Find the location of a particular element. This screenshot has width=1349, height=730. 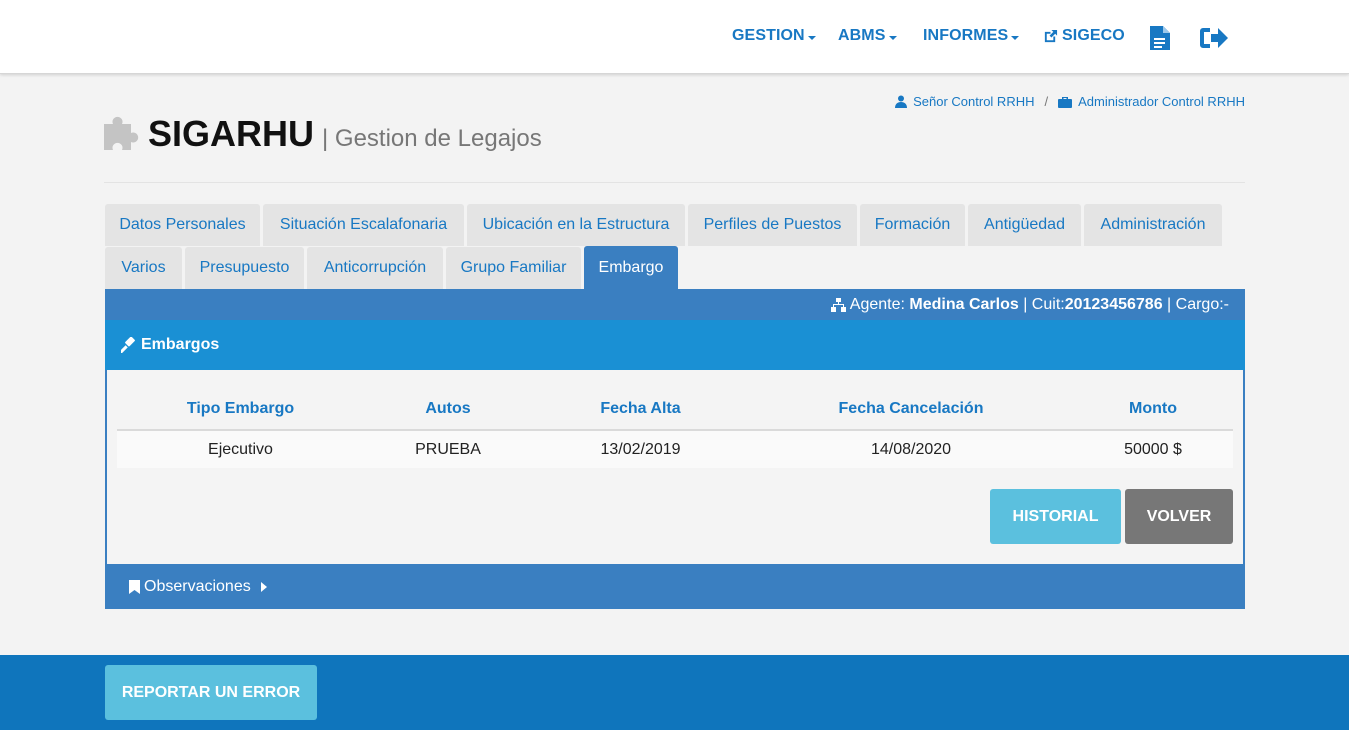

cell-tipo-embargo: Ejecutivo is located at coordinates (240, 449).